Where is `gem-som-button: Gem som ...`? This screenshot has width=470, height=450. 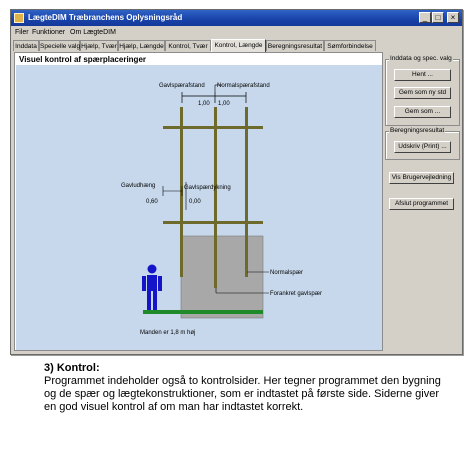 gem-som-button: Gem som ... is located at coordinates (422, 112).